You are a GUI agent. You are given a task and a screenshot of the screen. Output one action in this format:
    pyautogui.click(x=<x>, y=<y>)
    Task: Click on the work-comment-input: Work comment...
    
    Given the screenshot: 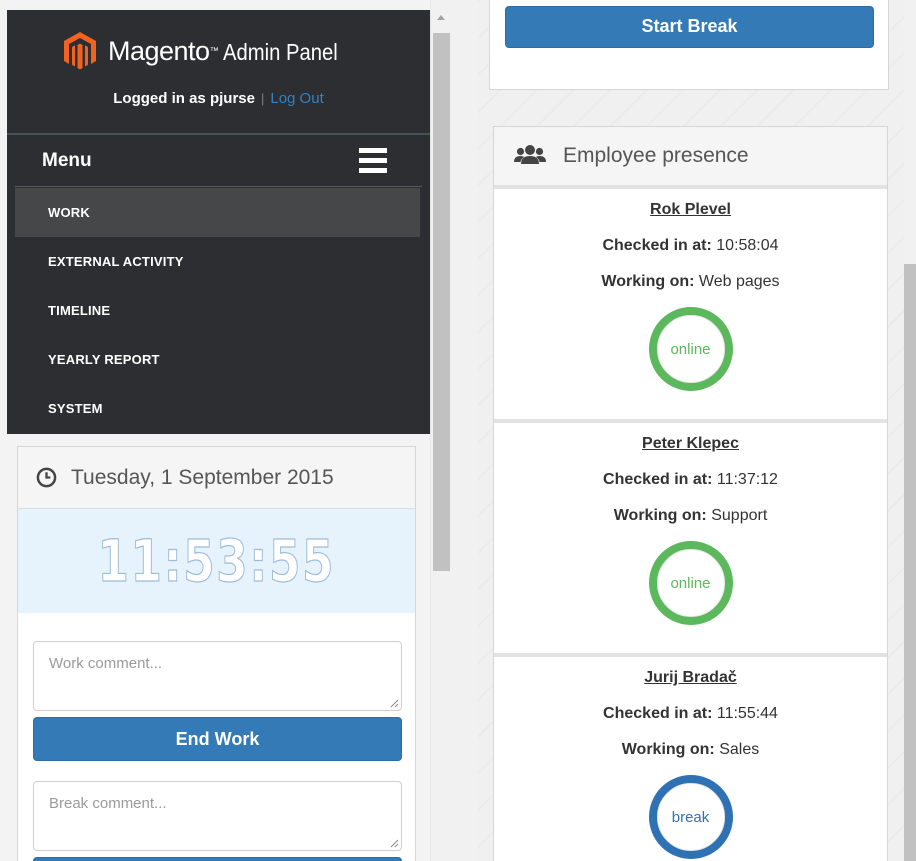 What is the action you would take?
    pyautogui.click(x=217, y=676)
    